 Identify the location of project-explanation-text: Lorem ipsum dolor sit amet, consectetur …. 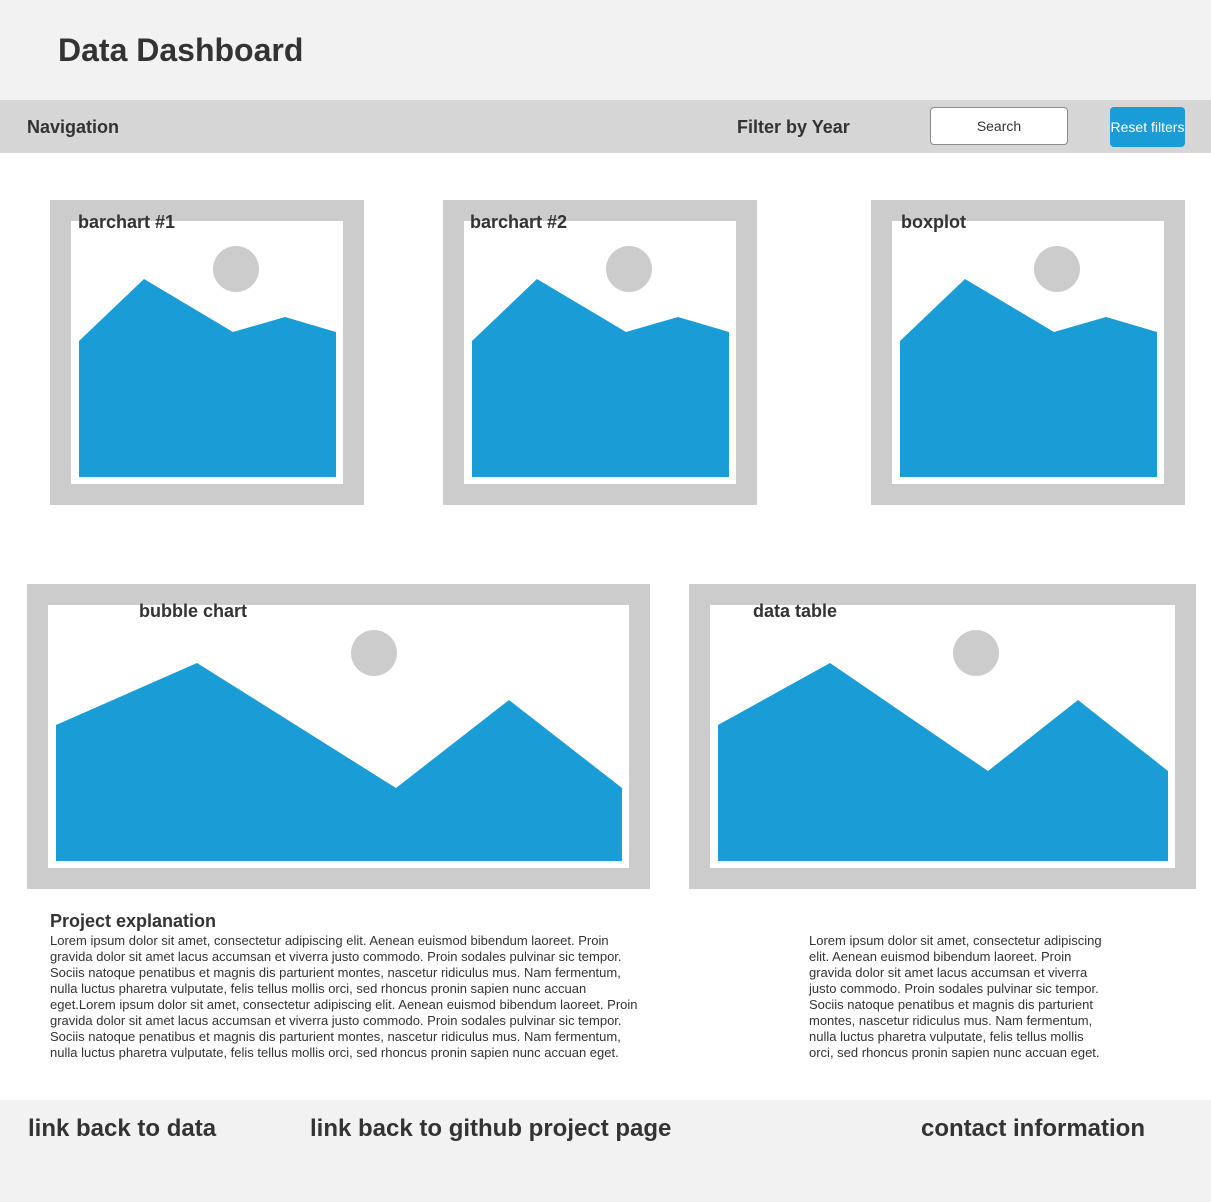
(360, 997).